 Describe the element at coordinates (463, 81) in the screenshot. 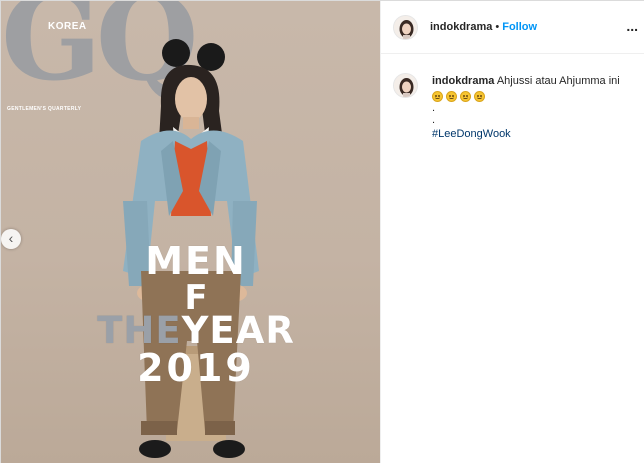

I see `caption-username: indokdrama` at that location.